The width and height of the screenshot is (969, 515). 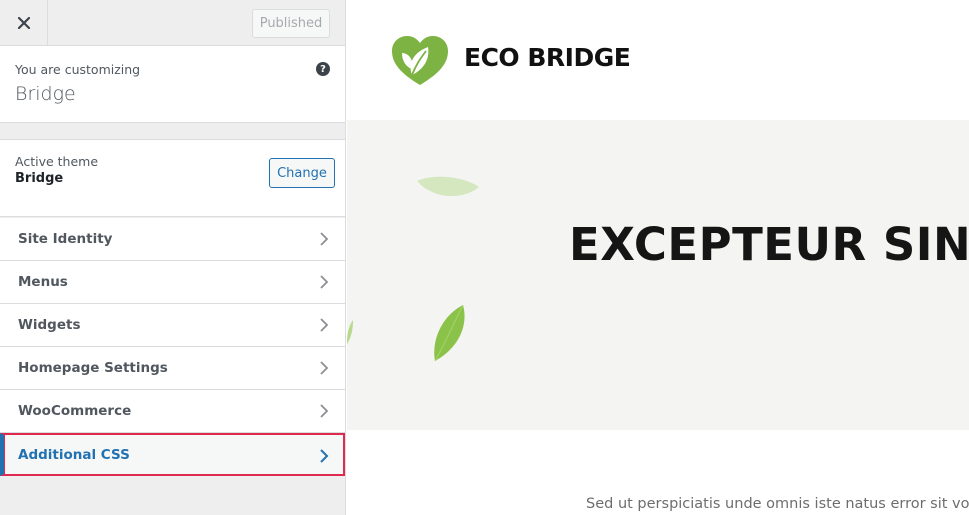 I want to click on hero-title: EXCEPTEUR SINT, so click(x=769, y=244).